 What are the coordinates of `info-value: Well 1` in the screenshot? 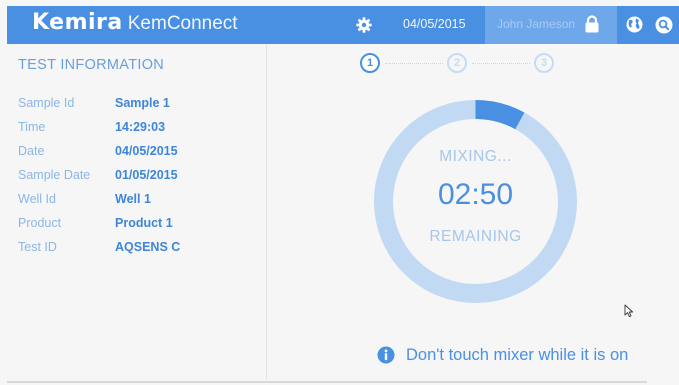 It's located at (133, 199).